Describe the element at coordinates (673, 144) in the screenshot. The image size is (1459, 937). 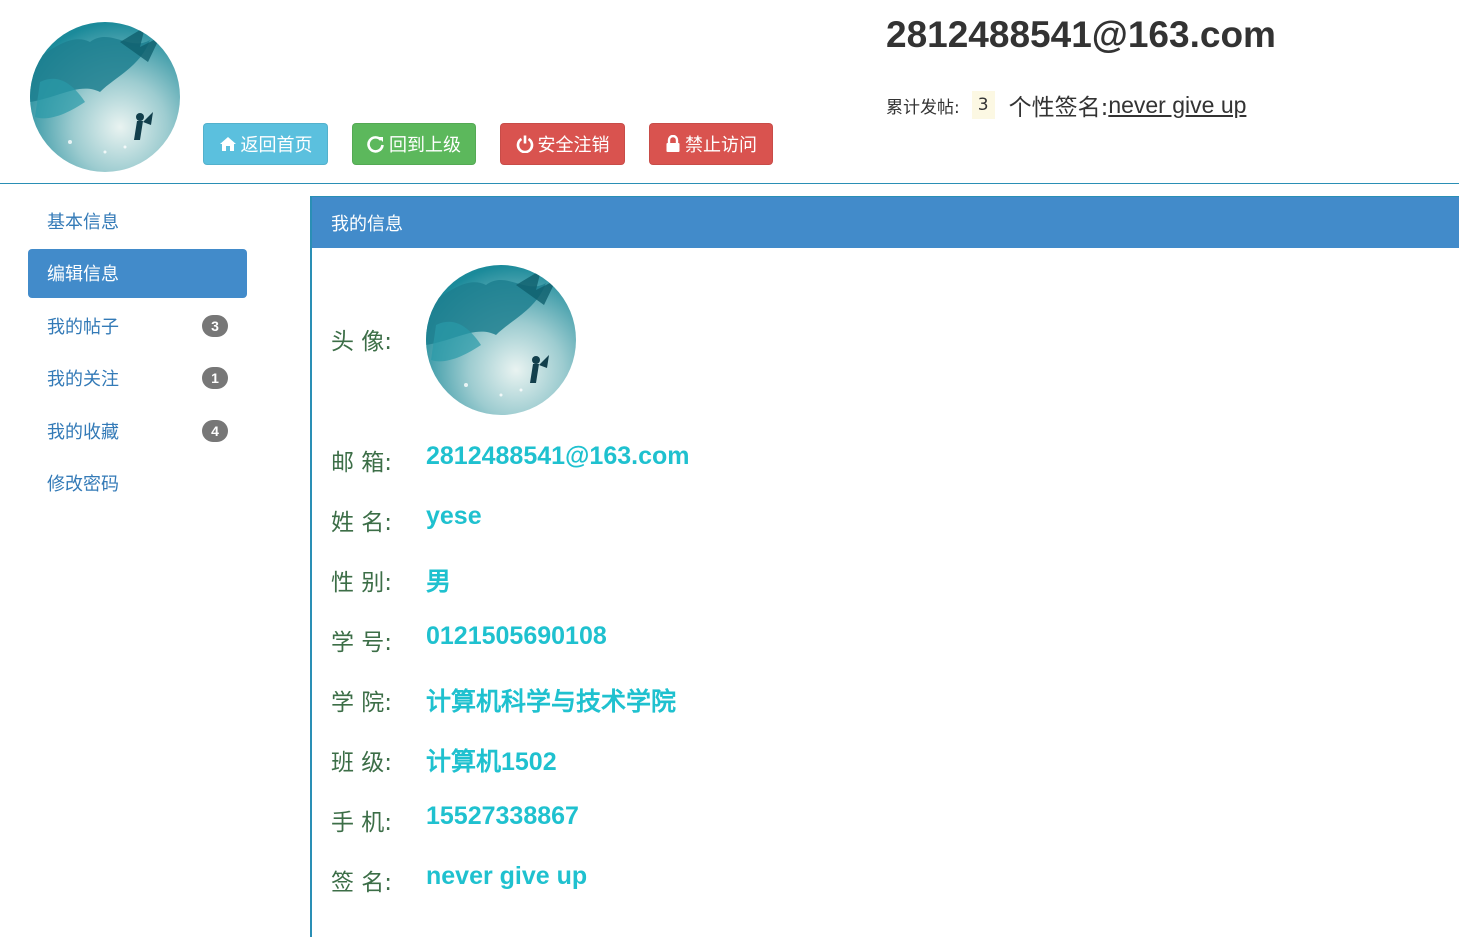
I see `lock-icon` at that location.